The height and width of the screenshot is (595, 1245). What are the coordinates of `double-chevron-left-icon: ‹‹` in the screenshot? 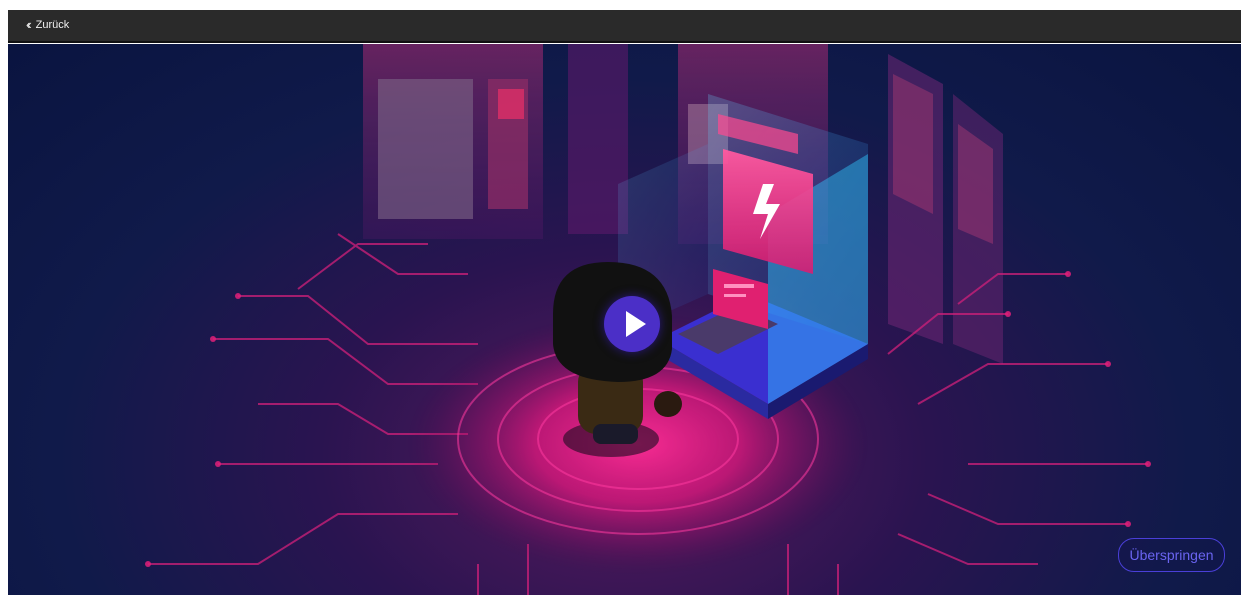 It's located at (28, 24).